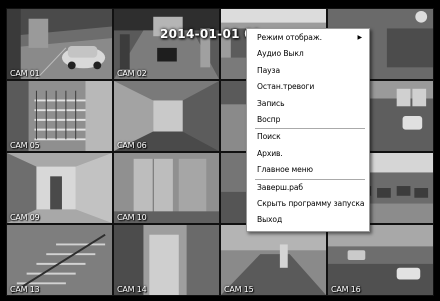 The image size is (440, 301). I want to click on menu-item-label: Скрыть программу запуска, so click(311, 203).